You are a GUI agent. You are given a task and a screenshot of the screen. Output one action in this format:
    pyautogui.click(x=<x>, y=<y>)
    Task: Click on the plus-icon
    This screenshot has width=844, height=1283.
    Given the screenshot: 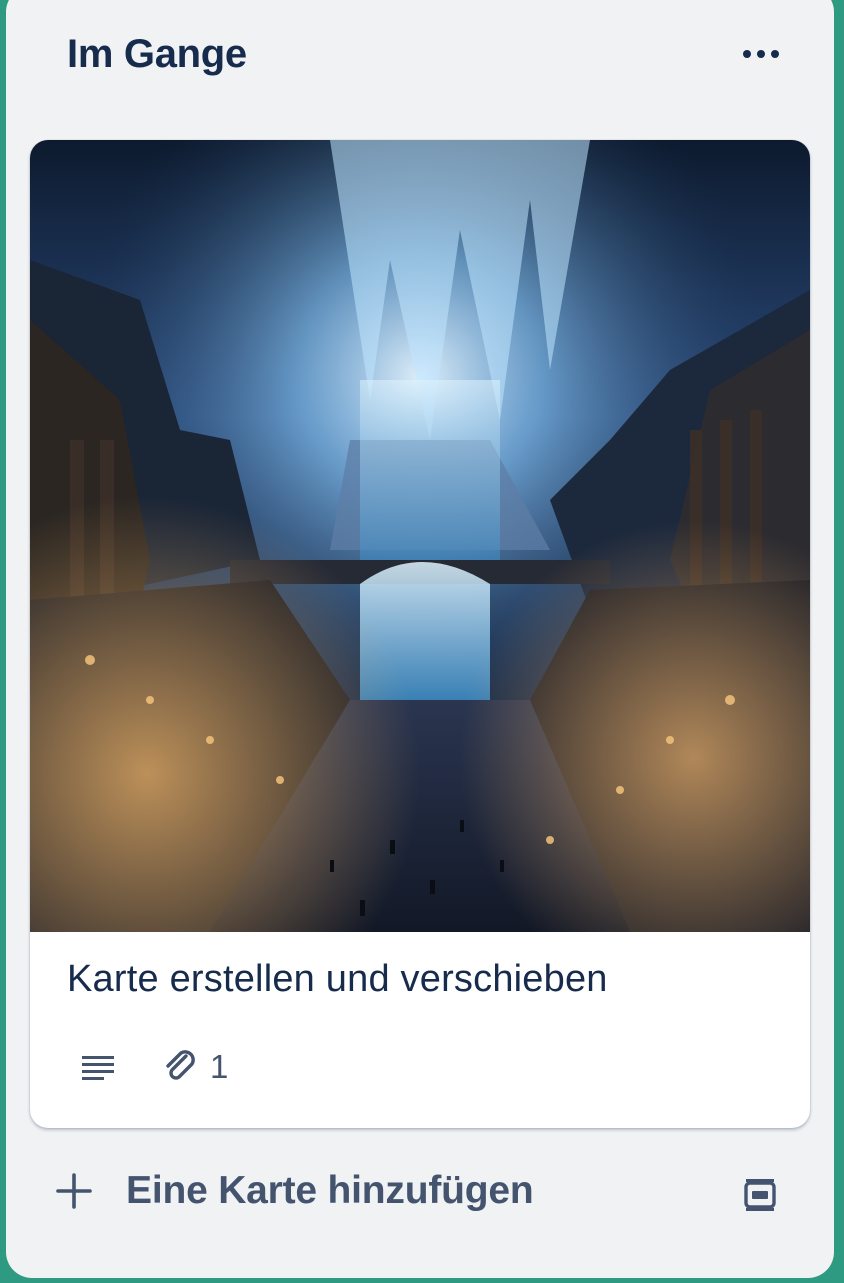 What is the action you would take?
    pyautogui.click(x=74, y=1191)
    